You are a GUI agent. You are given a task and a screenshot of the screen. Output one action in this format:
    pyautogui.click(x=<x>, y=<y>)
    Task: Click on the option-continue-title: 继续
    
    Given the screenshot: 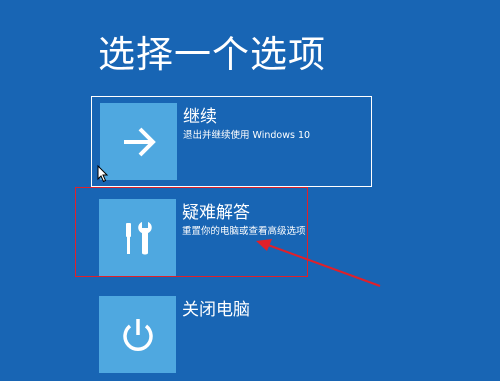 What is the action you would take?
    pyautogui.click(x=200, y=117)
    